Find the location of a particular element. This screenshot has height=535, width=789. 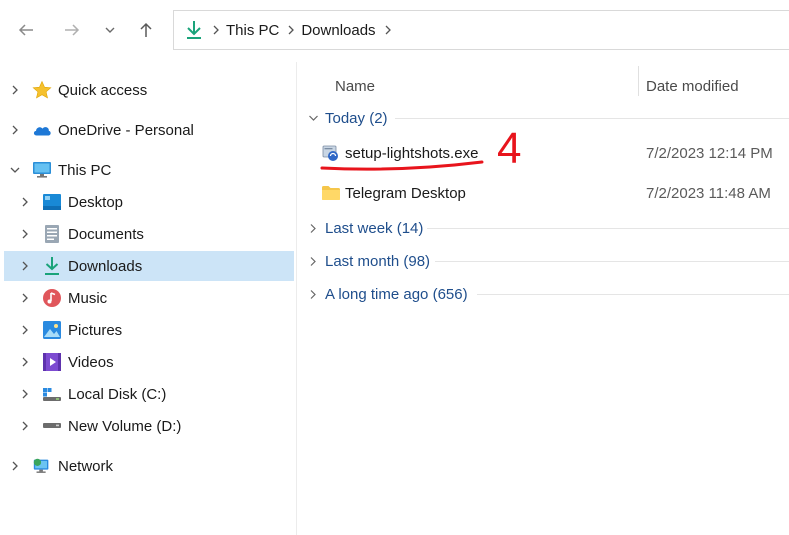

videos-icon is located at coordinates (52, 362).